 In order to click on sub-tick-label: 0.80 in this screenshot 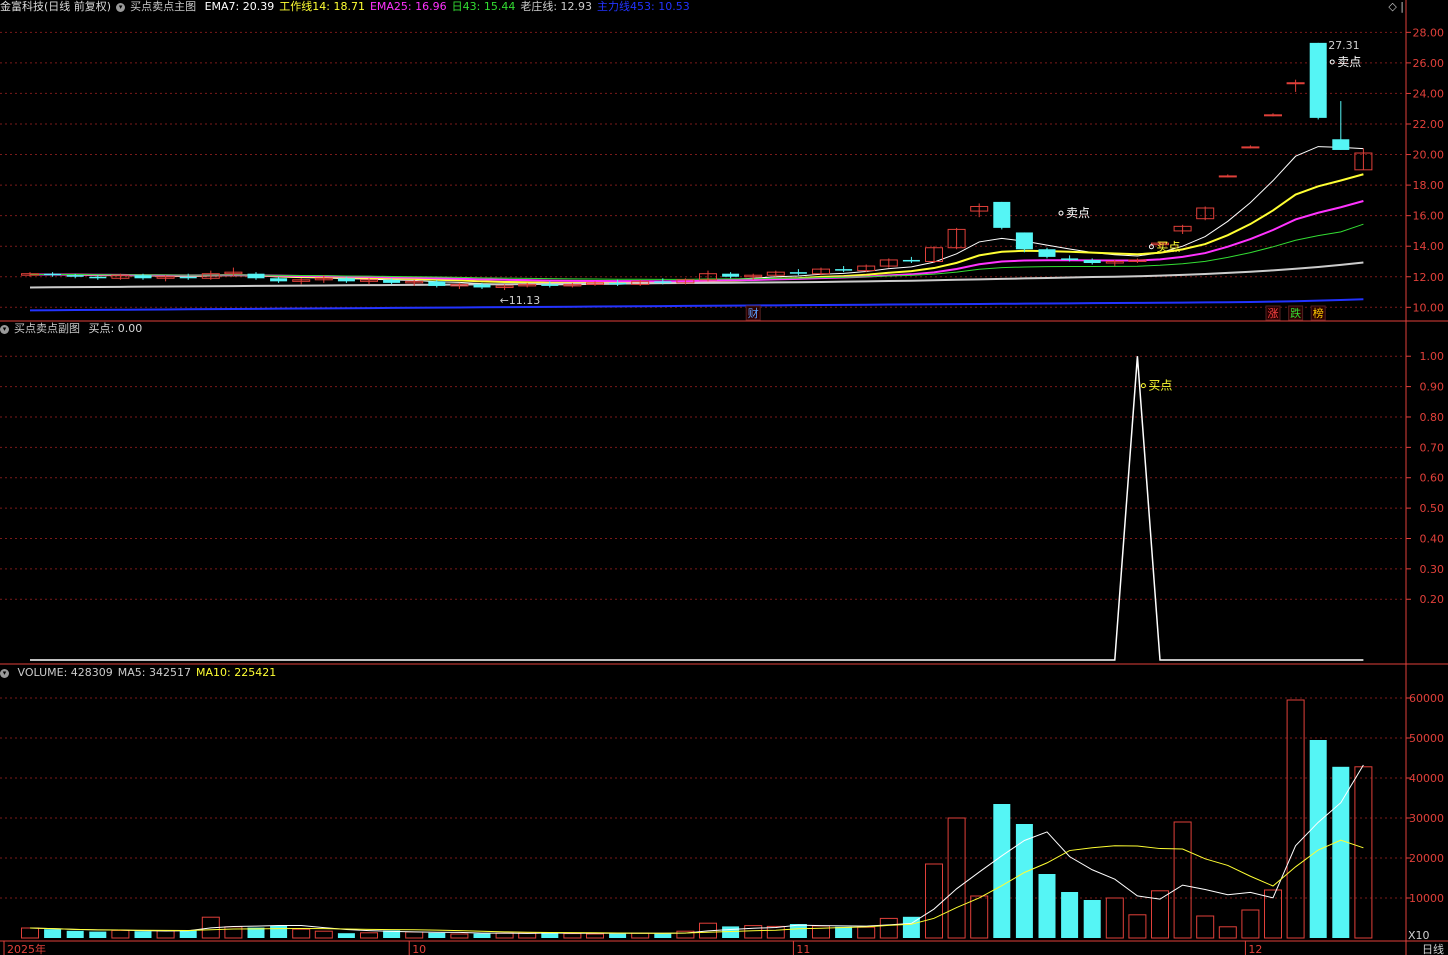, I will do `click(1432, 417)`.